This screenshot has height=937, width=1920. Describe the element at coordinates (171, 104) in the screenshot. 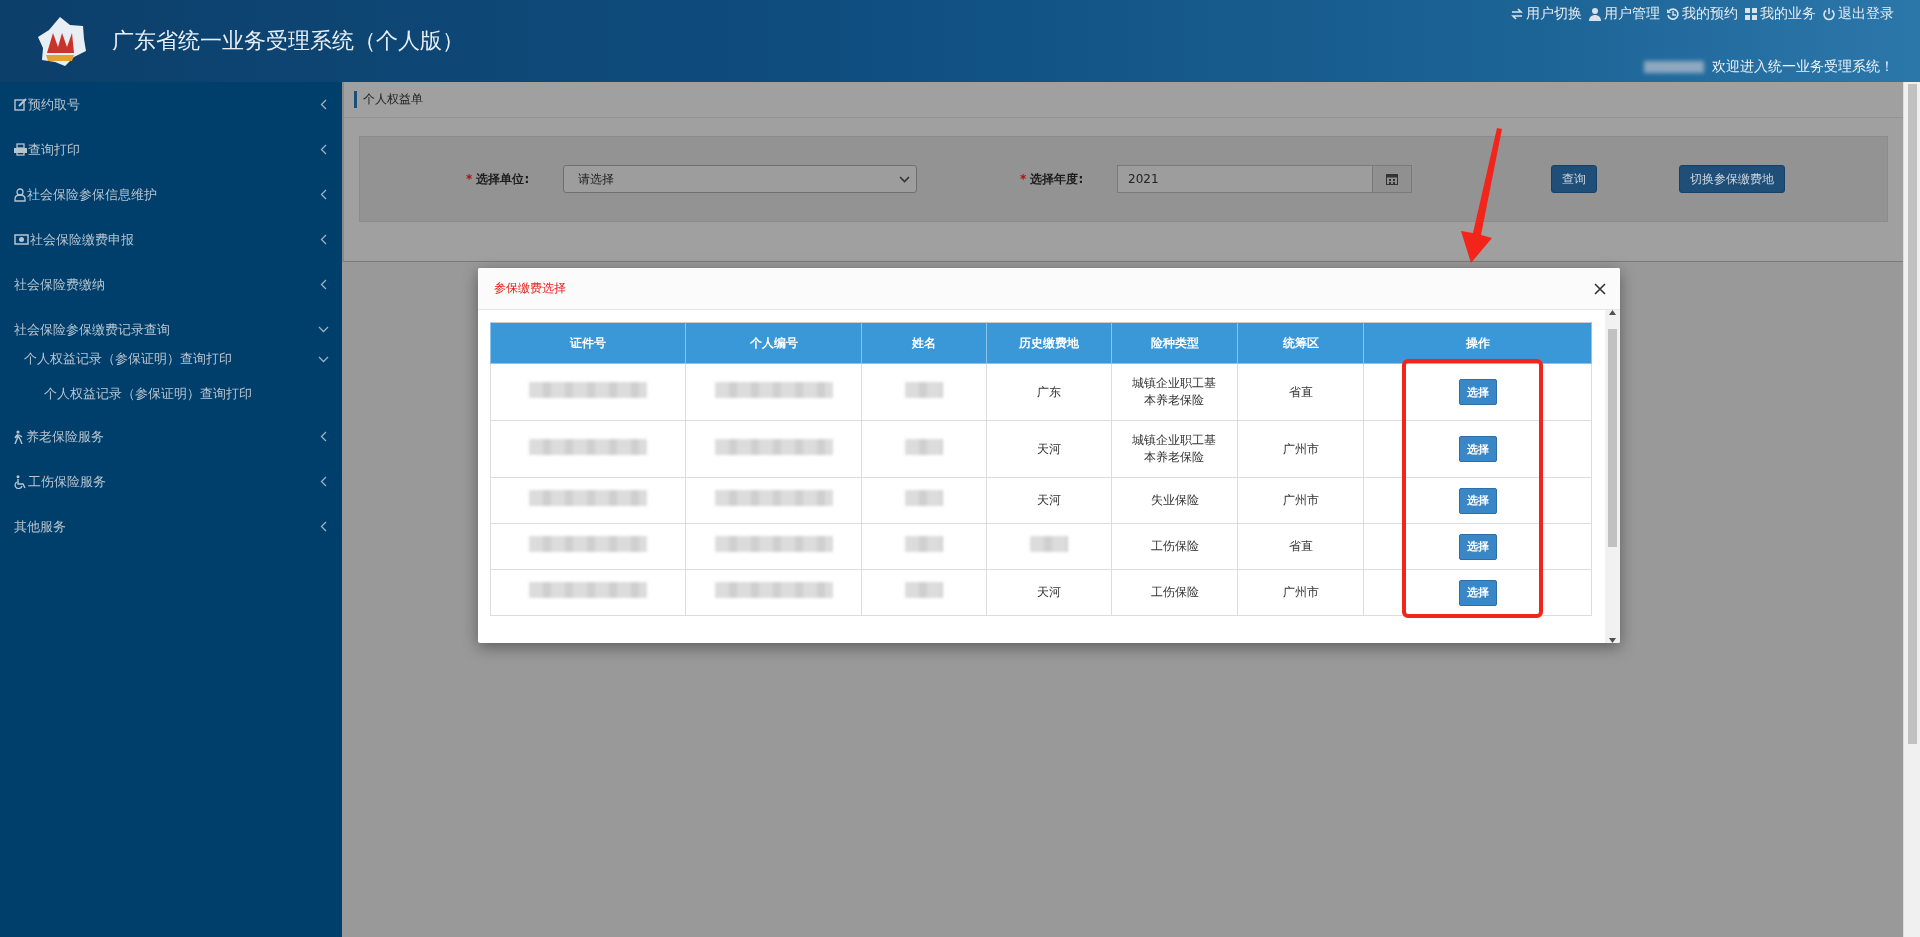

I see `nav-item: 预约取号` at that location.